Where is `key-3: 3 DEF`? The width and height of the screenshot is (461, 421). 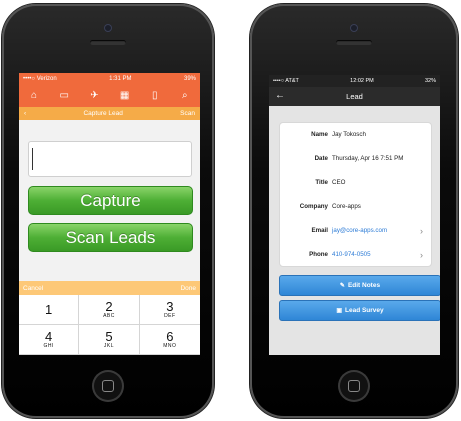 key-3: 3 DEF is located at coordinates (169, 310).